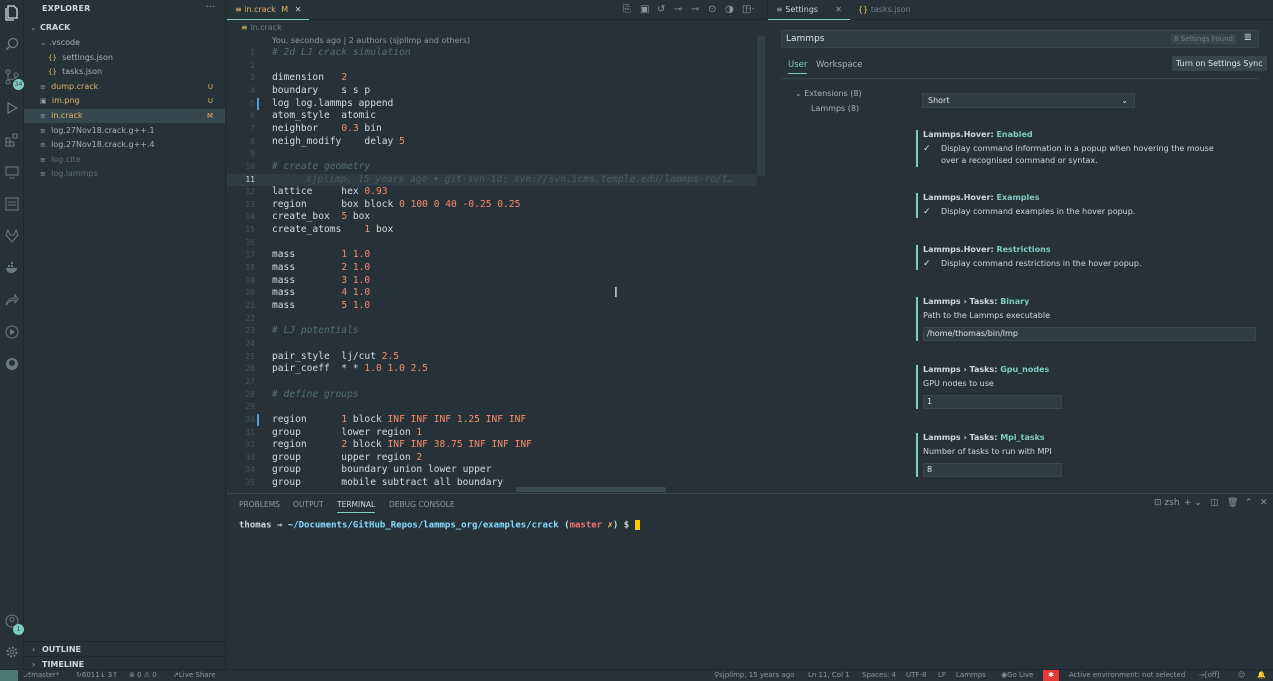 Image resolution: width=1273 pixels, height=681 pixels. I want to click on encoding: UTF-8, so click(916, 675).